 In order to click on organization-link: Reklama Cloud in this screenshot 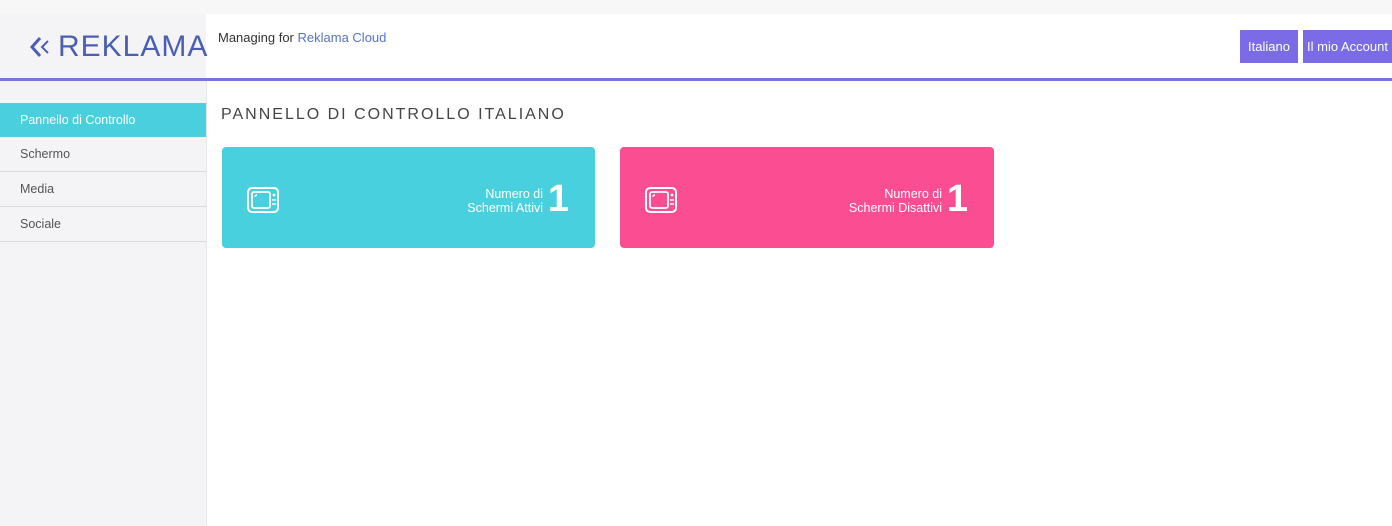, I will do `click(342, 37)`.